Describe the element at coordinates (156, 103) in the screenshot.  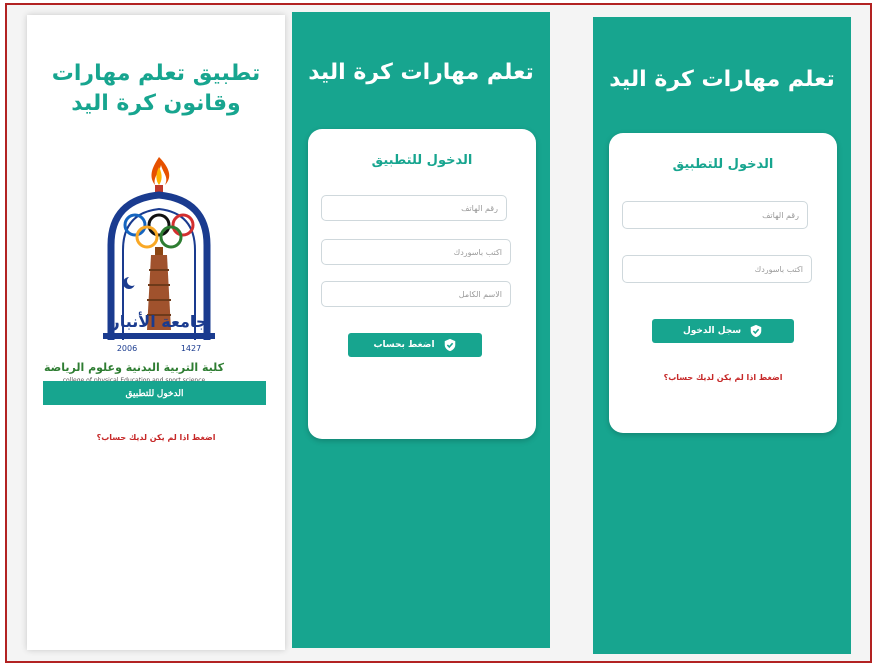
I see `splash-title-line2: وقانون كرة اليد` at that location.